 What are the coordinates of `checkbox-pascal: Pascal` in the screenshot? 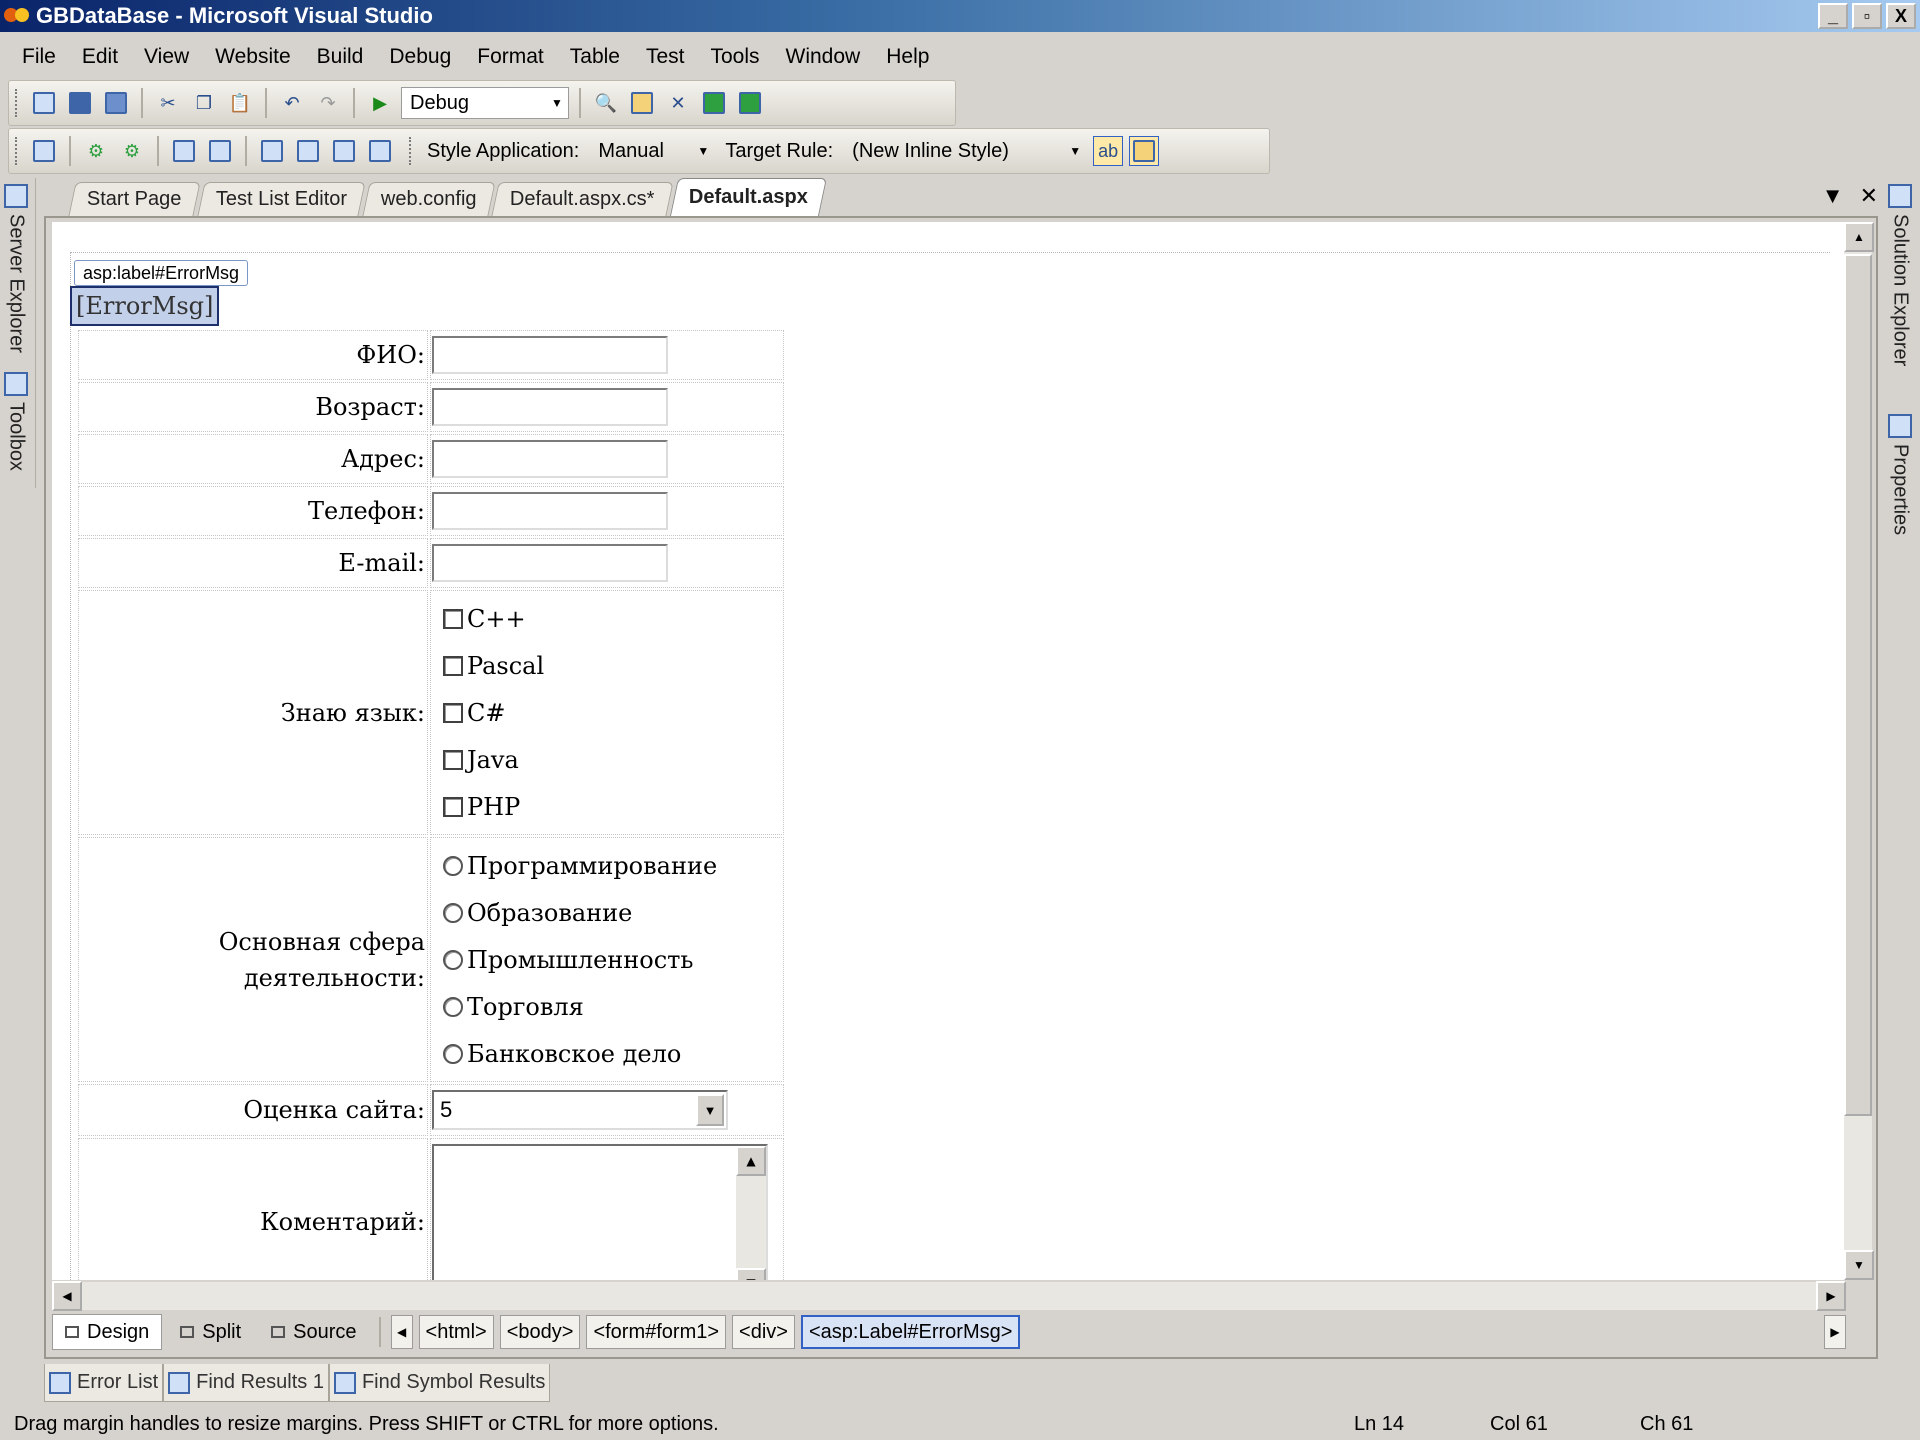 It's located at (607, 665).